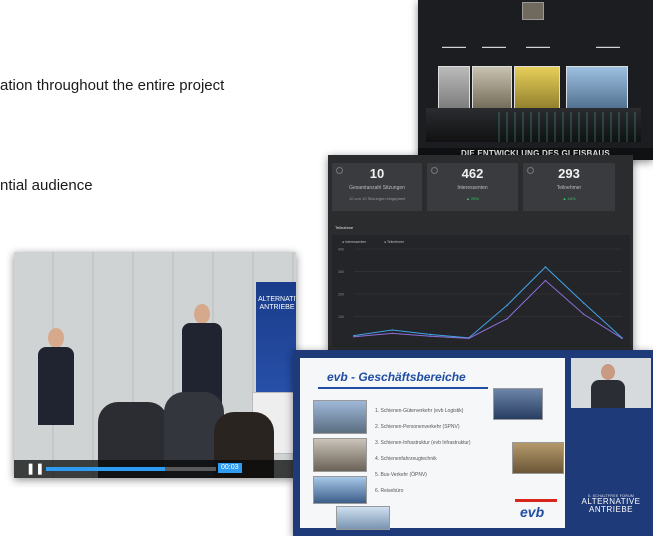 The width and height of the screenshot is (653, 536). Describe the element at coordinates (403, 388) in the screenshot. I see `slide-title-underline` at that location.